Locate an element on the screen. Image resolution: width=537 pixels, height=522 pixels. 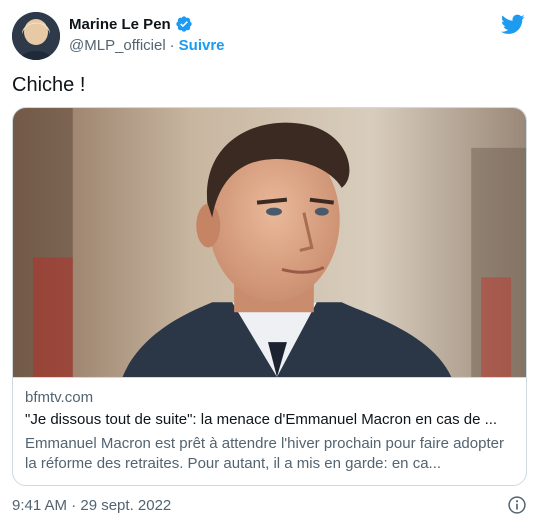
info-icon is located at coordinates (517, 505).